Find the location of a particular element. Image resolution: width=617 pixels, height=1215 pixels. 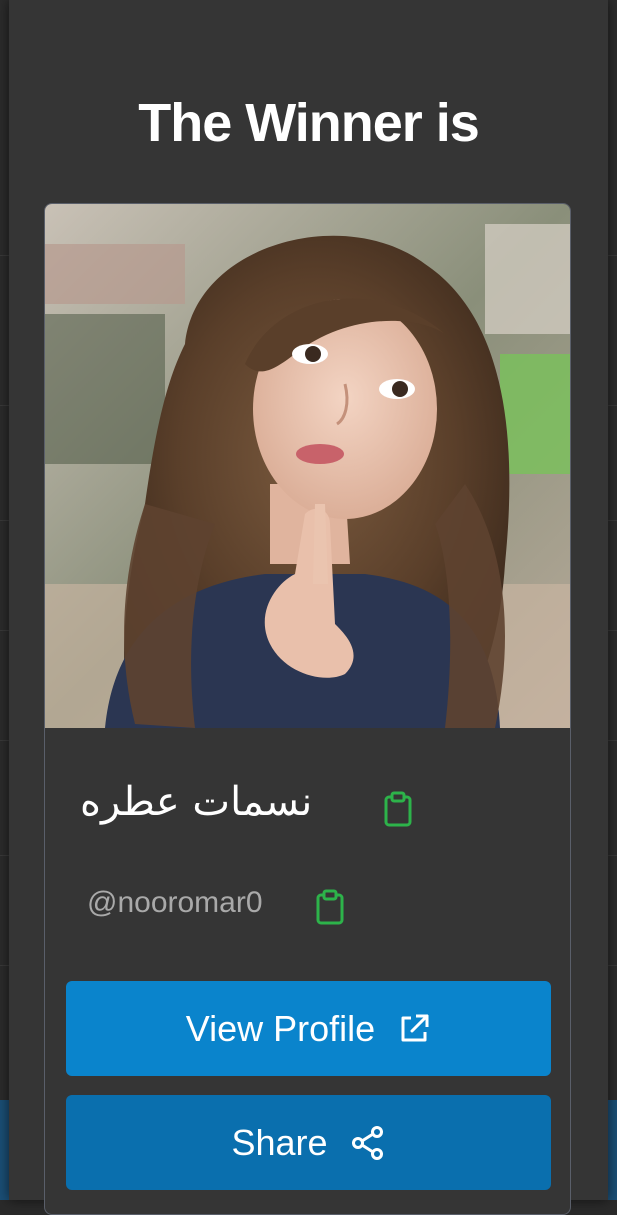

view-profile-button: View Profile is located at coordinates (308, 1028).